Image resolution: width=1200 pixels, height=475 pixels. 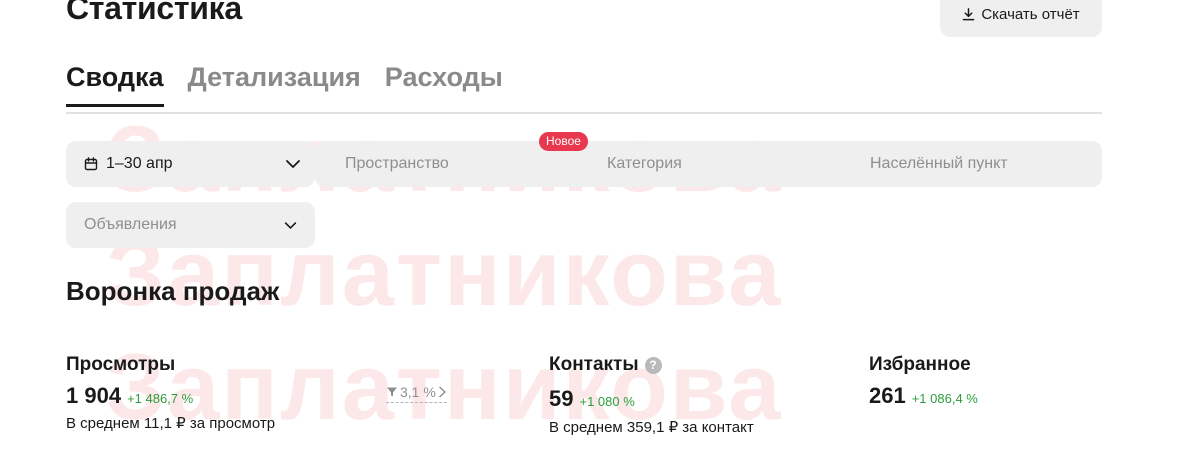 I want to click on contacts-header: Контакты ?, so click(x=605, y=365).